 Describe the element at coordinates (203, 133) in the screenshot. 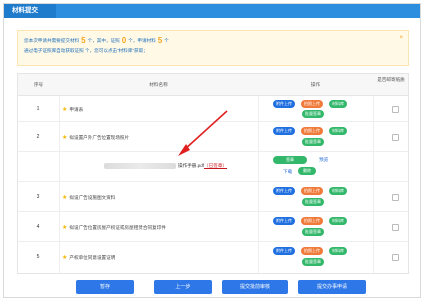

I see `red-arrow-annotation` at that location.